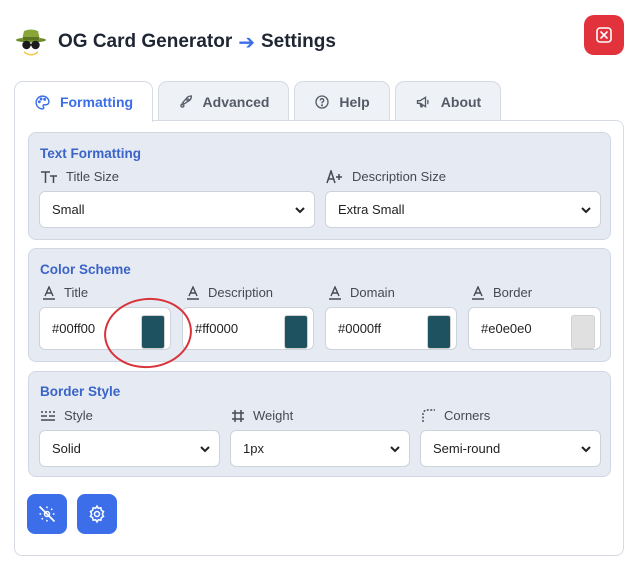 The width and height of the screenshot is (639, 564). I want to click on settings-gear-icon, so click(97, 514).